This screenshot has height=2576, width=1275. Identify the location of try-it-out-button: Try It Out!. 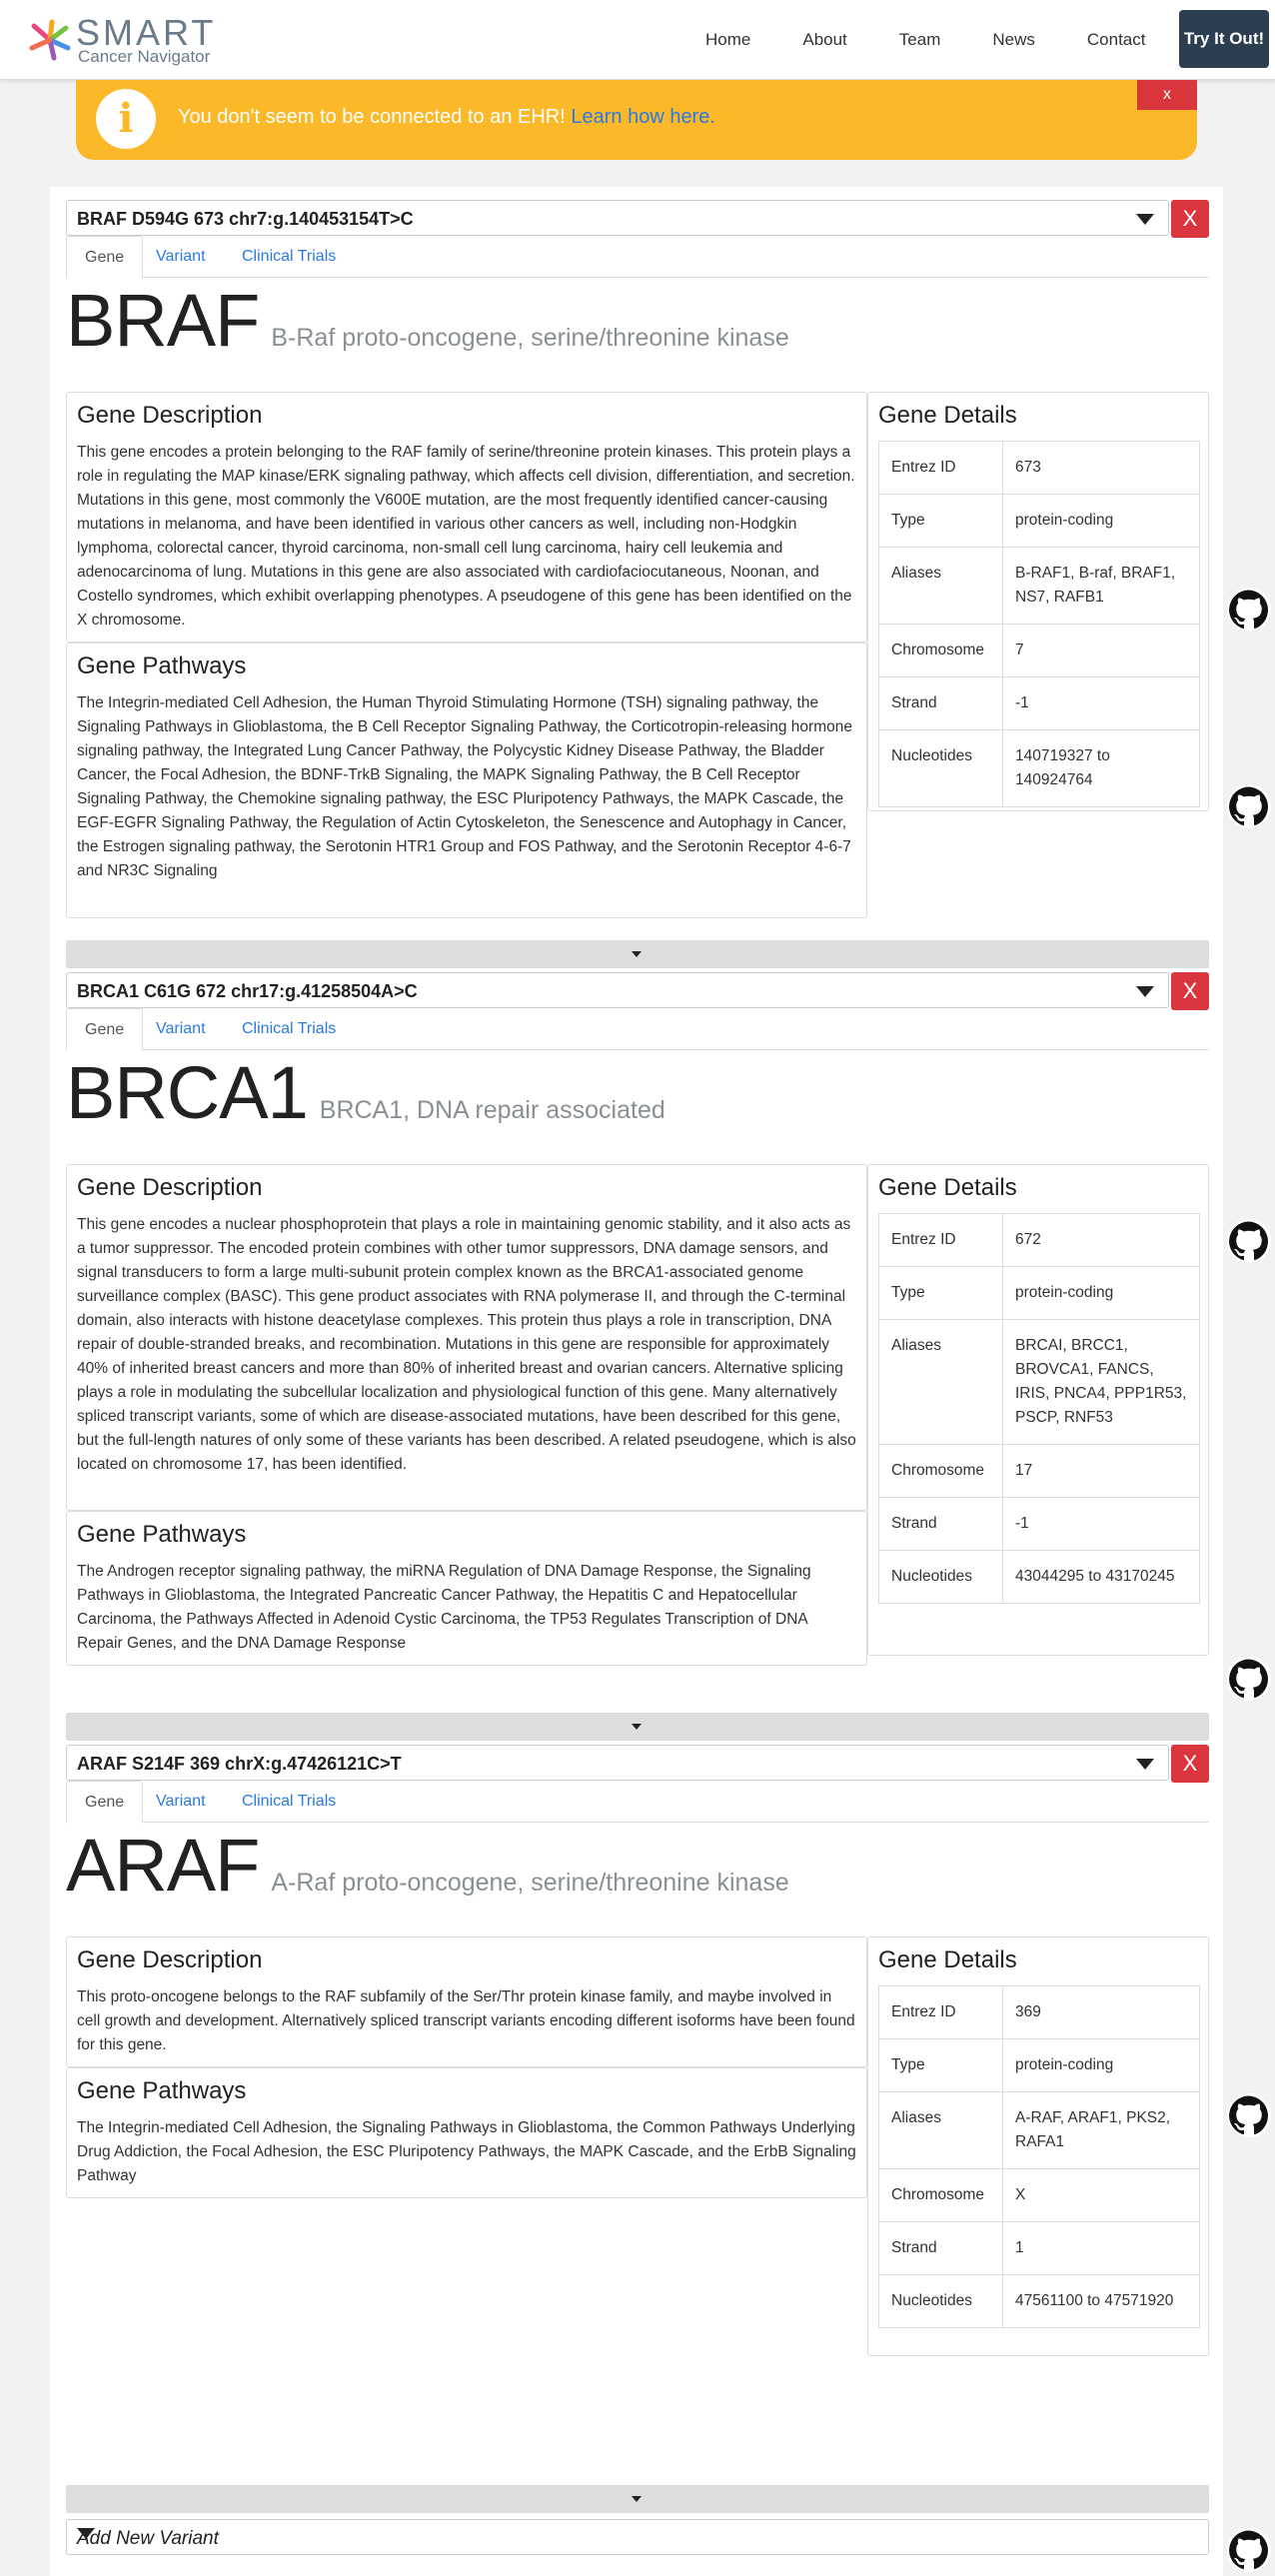
(1224, 39).